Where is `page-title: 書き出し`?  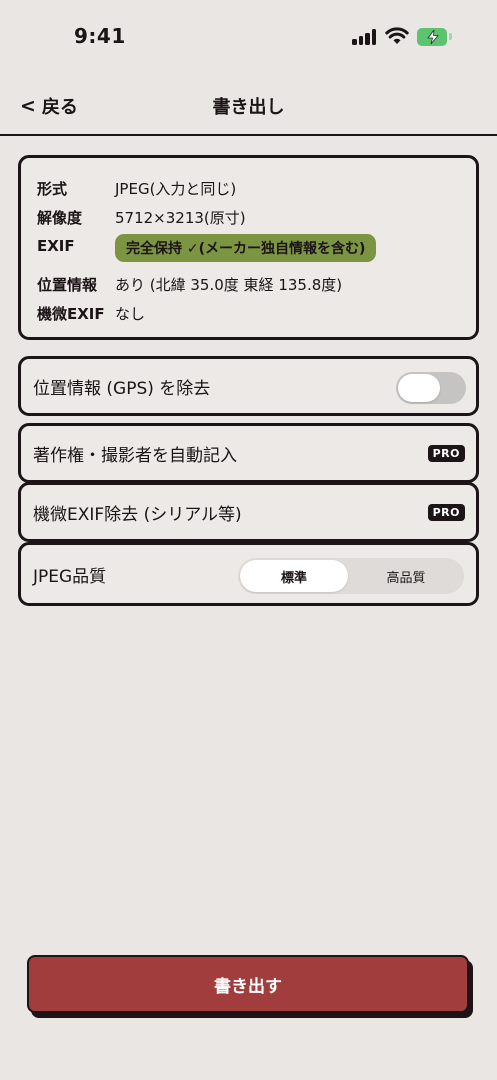
page-title: 書き出し is located at coordinates (248, 107).